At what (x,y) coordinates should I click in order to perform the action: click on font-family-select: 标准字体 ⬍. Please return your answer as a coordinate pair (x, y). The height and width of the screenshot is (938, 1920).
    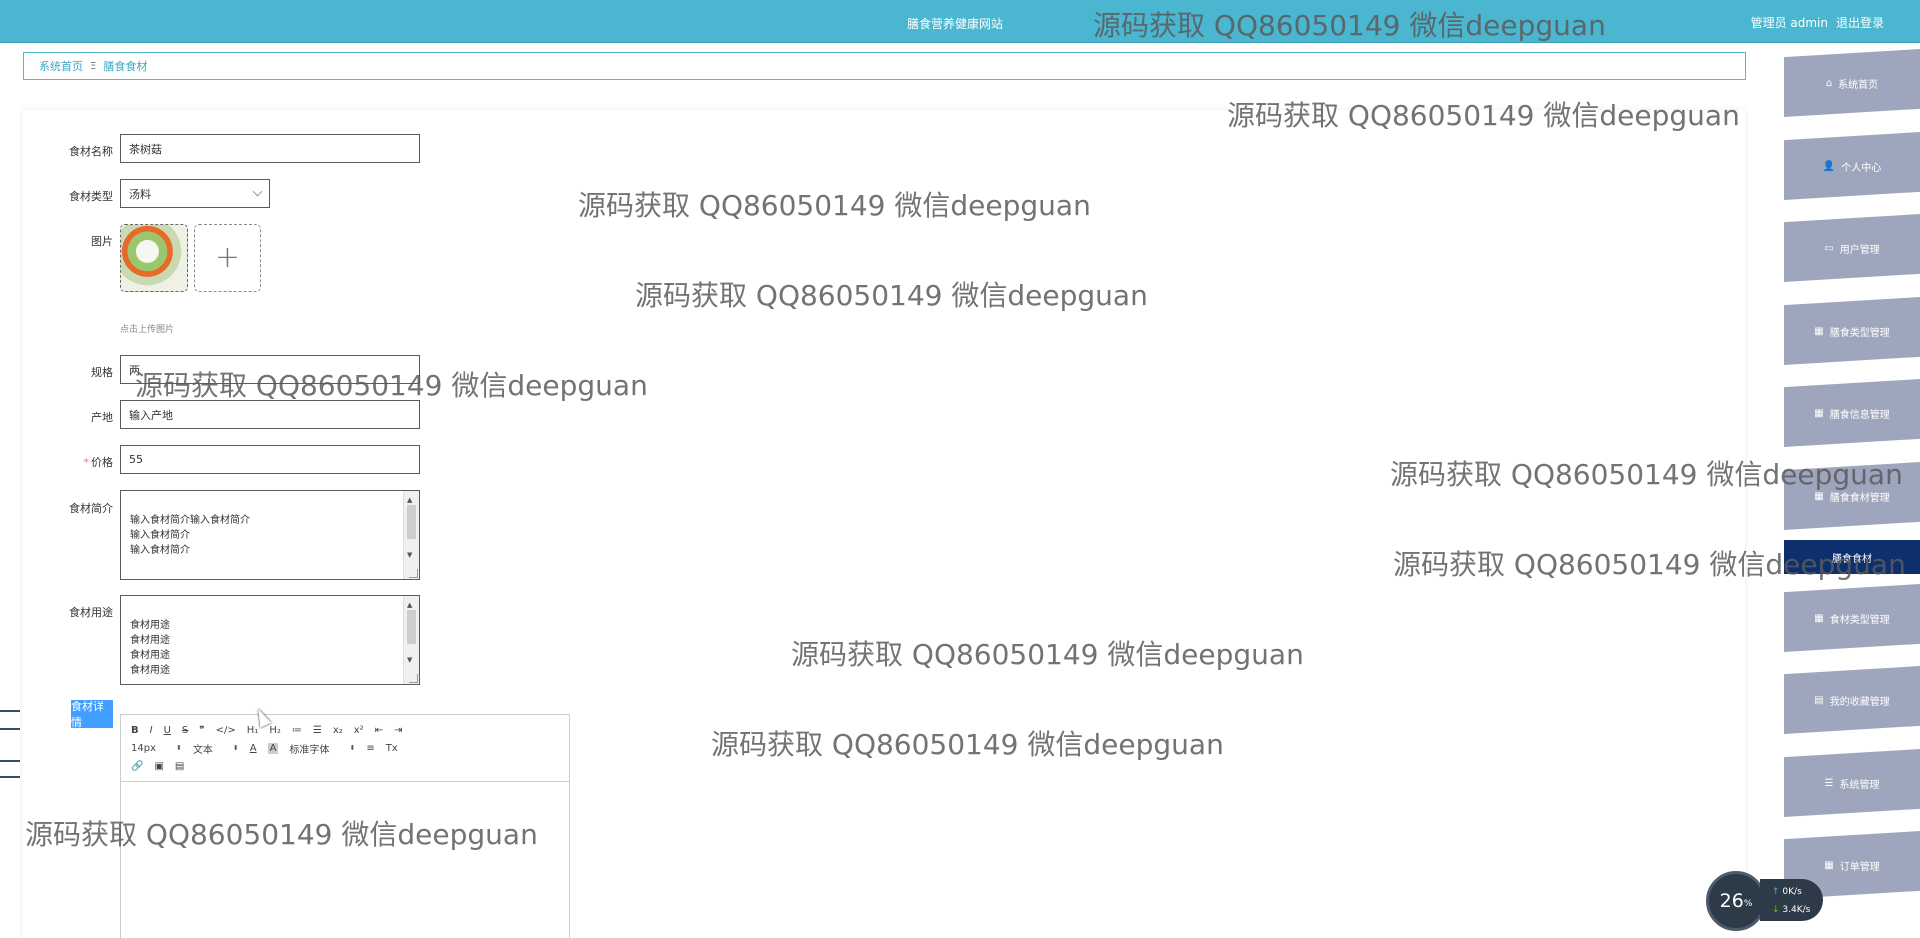
    Looking at the image, I should click on (322, 748).